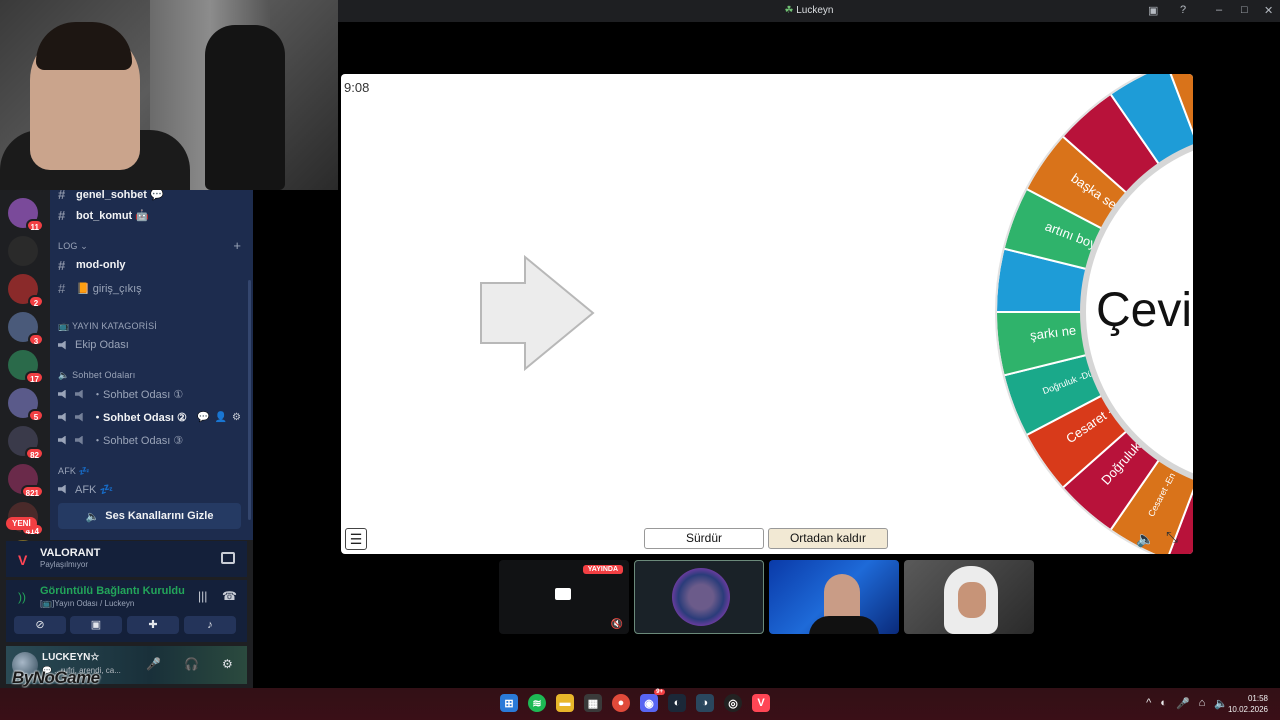 This screenshot has width=1280, height=720. I want to click on clock: 01:58 10.02.2026, so click(1248, 704).